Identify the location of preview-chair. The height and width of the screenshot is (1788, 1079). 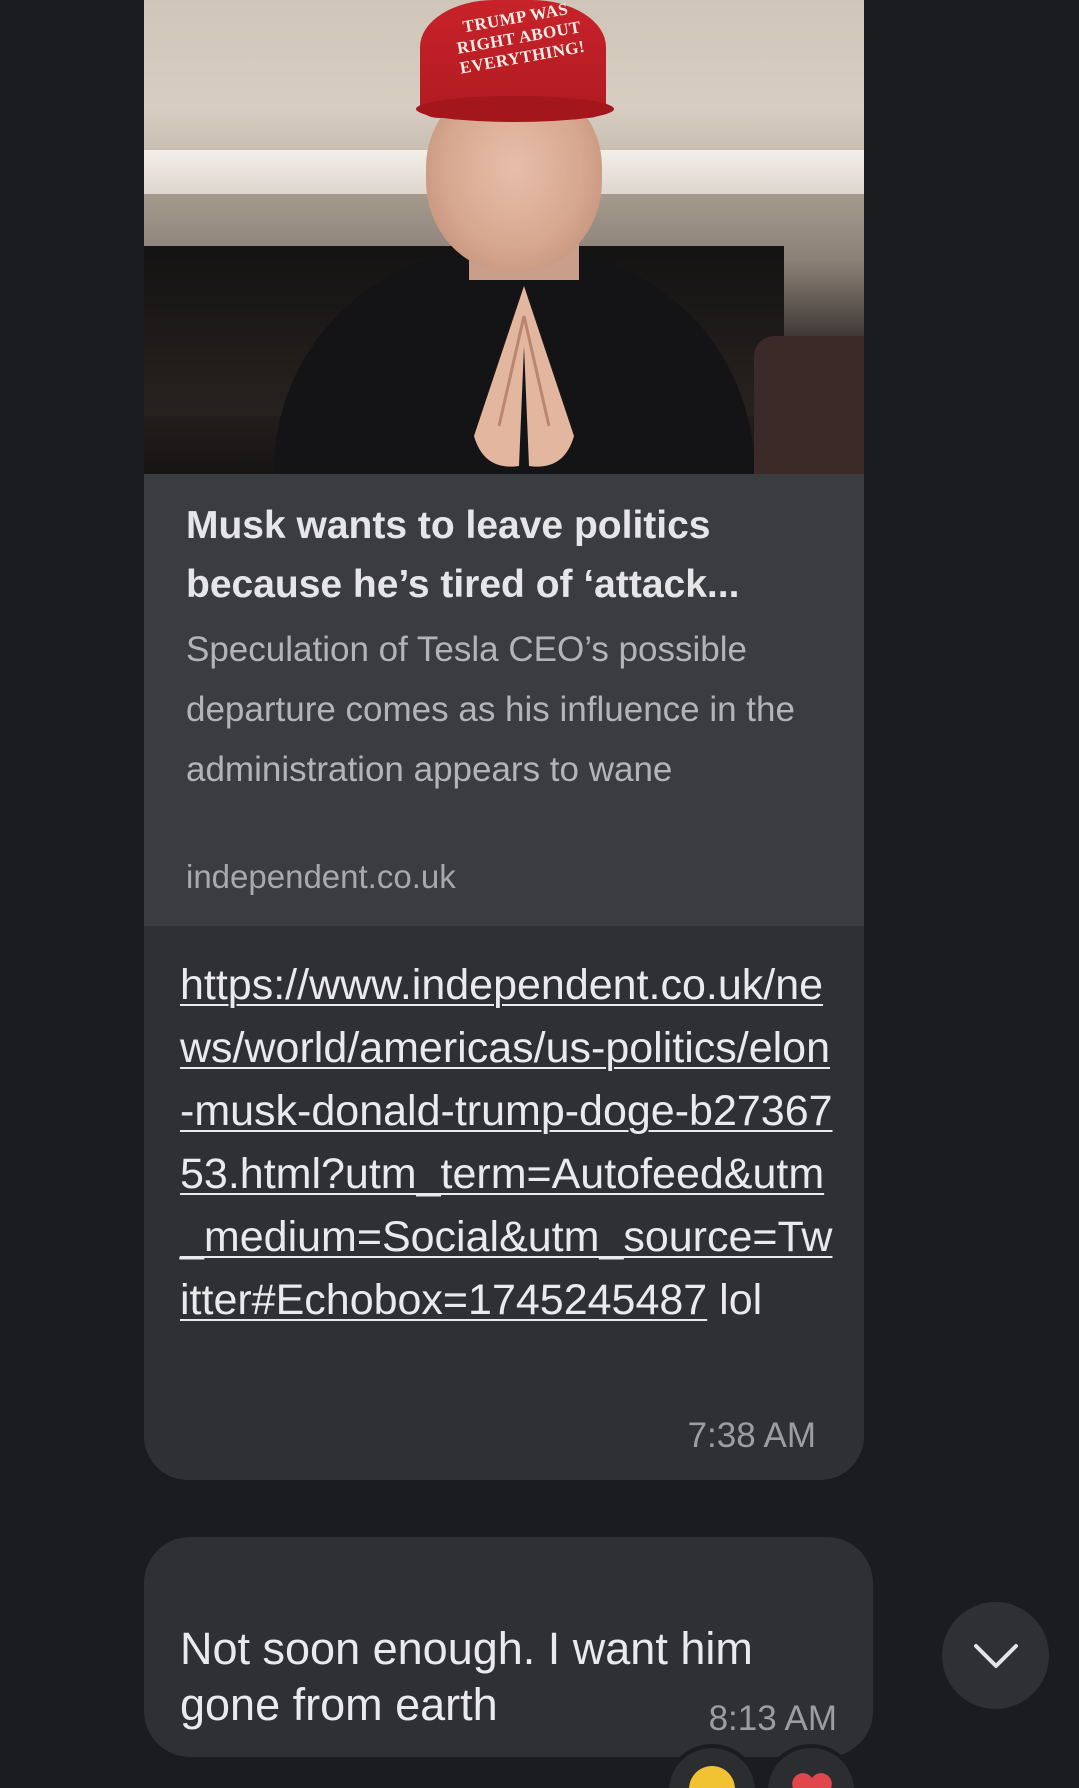
(809, 405).